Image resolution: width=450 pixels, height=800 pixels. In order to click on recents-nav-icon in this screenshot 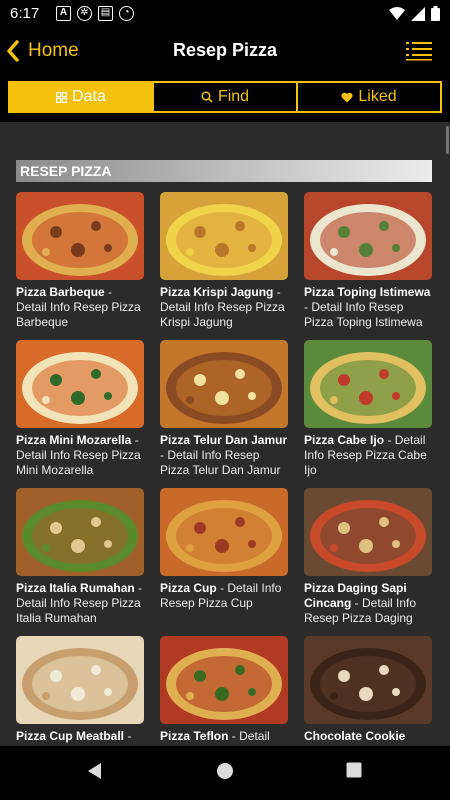, I will do `click(354, 770)`.